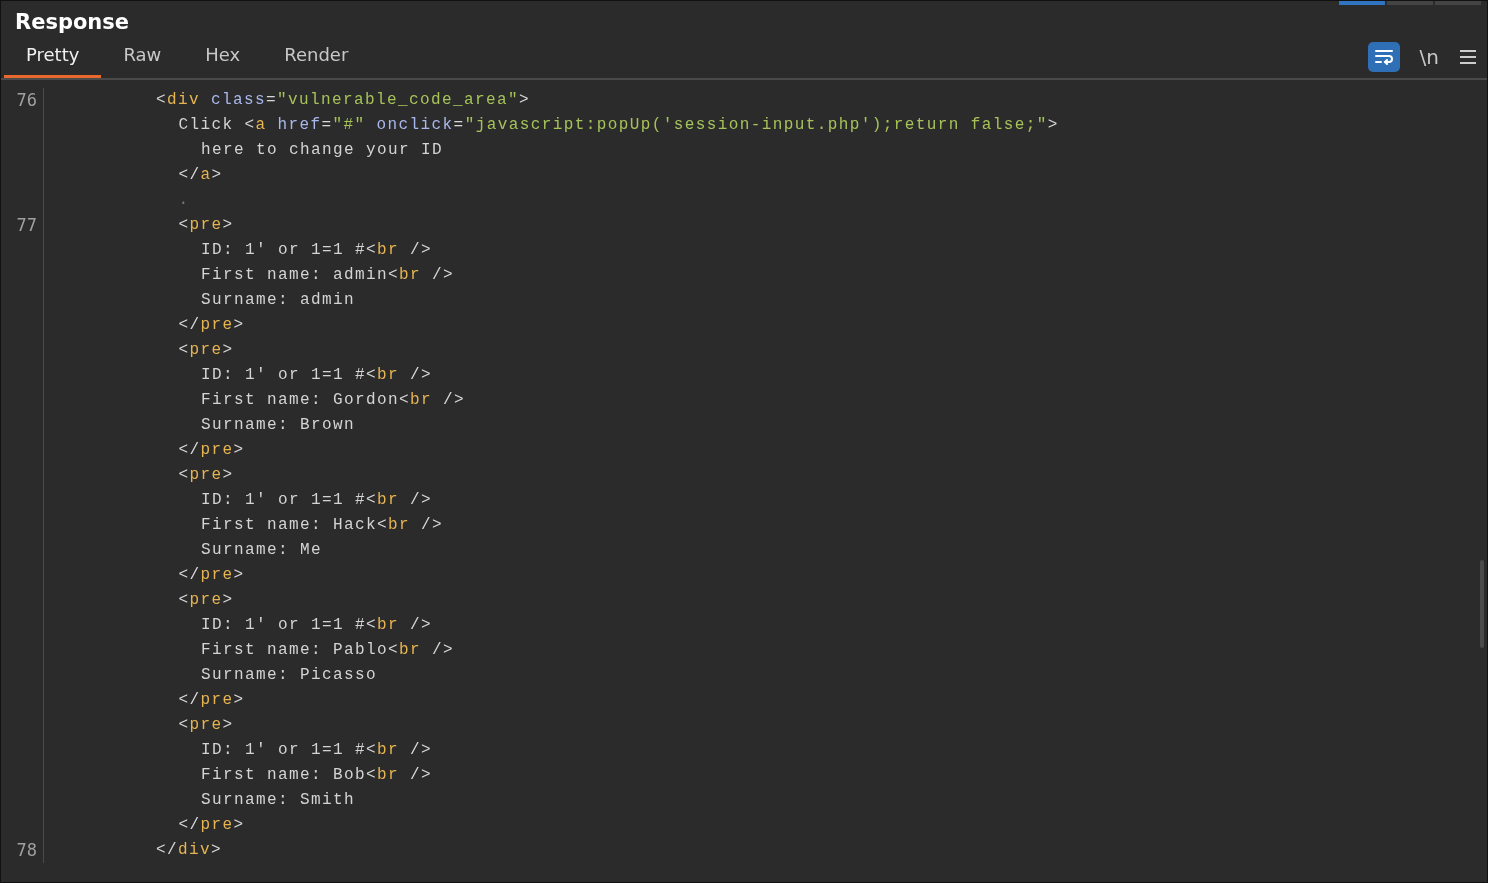 This screenshot has height=883, width=1488. I want to click on code-line: </a>, so click(200, 175).